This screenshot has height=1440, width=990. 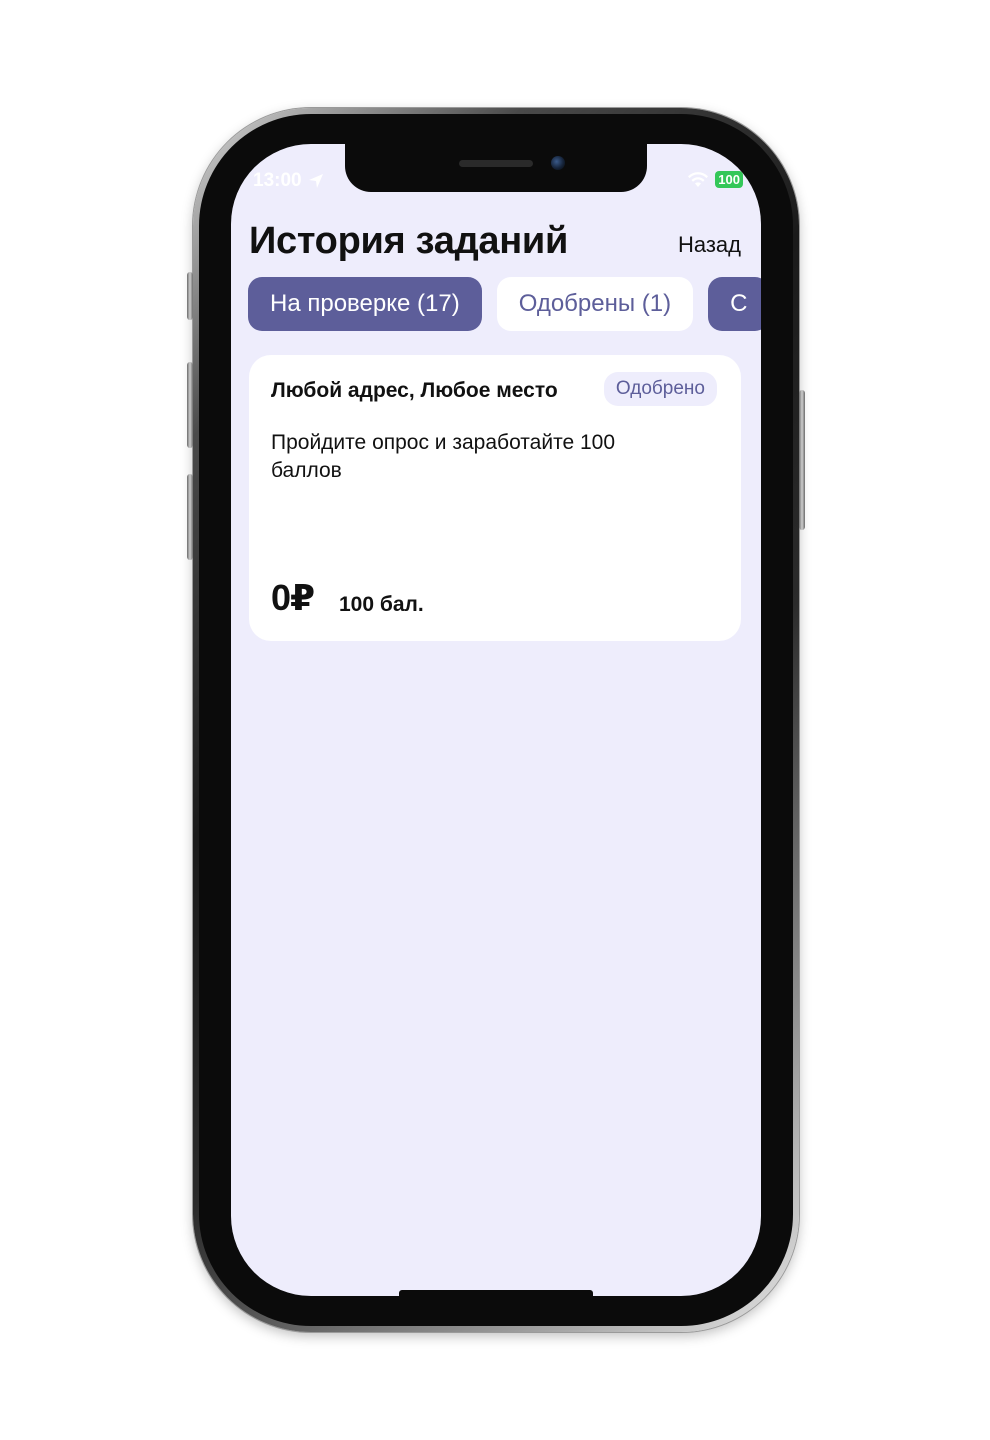 I want to click on tab-under-review: На проверке (17), so click(x=365, y=304).